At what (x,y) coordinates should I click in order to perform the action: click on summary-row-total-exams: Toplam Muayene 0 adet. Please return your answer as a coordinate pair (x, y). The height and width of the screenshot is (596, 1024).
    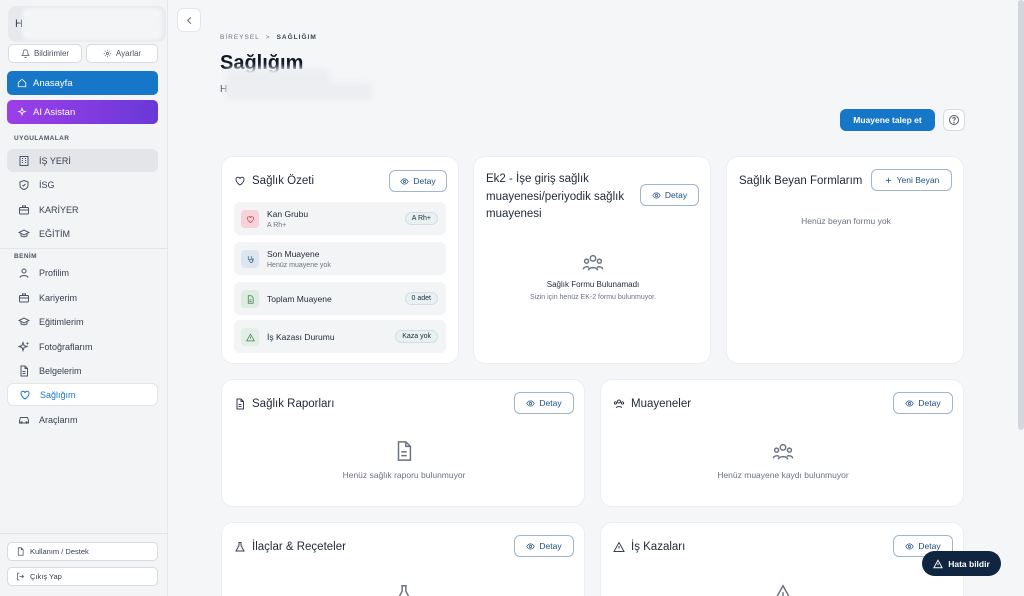
    Looking at the image, I should click on (340, 298).